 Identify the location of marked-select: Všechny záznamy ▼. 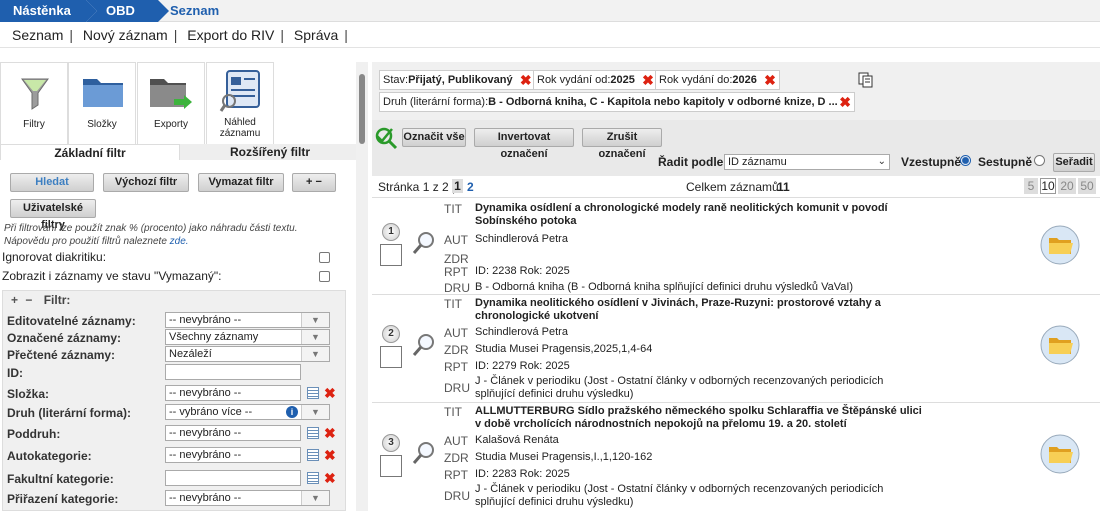
(247, 337).